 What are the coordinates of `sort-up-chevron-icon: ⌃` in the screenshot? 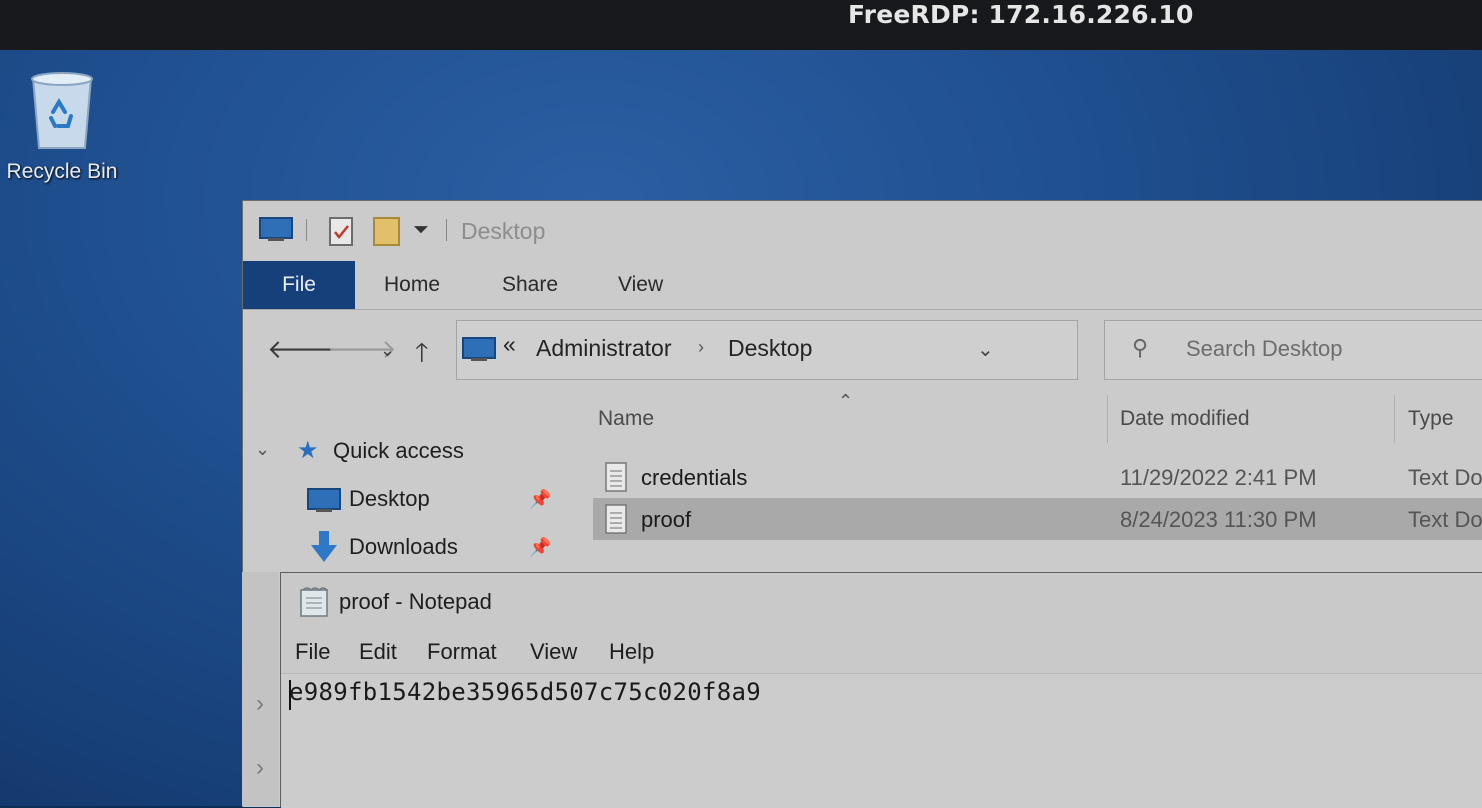 It's located at (846, 401).